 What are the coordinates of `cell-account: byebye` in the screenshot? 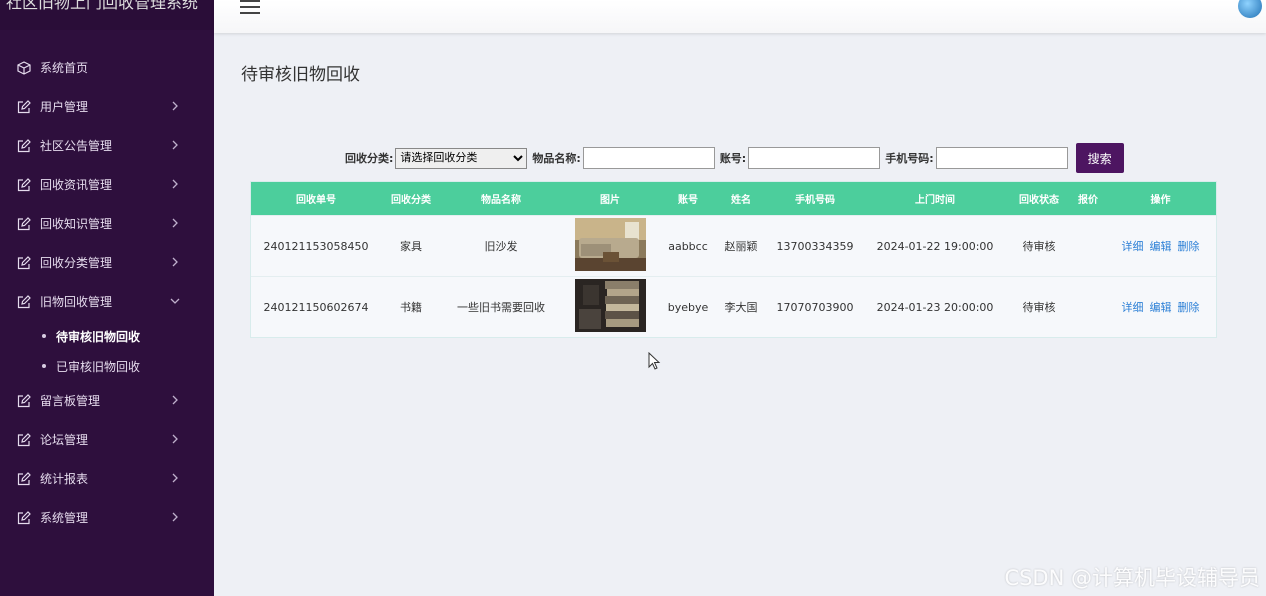 It's located at (688, 307).